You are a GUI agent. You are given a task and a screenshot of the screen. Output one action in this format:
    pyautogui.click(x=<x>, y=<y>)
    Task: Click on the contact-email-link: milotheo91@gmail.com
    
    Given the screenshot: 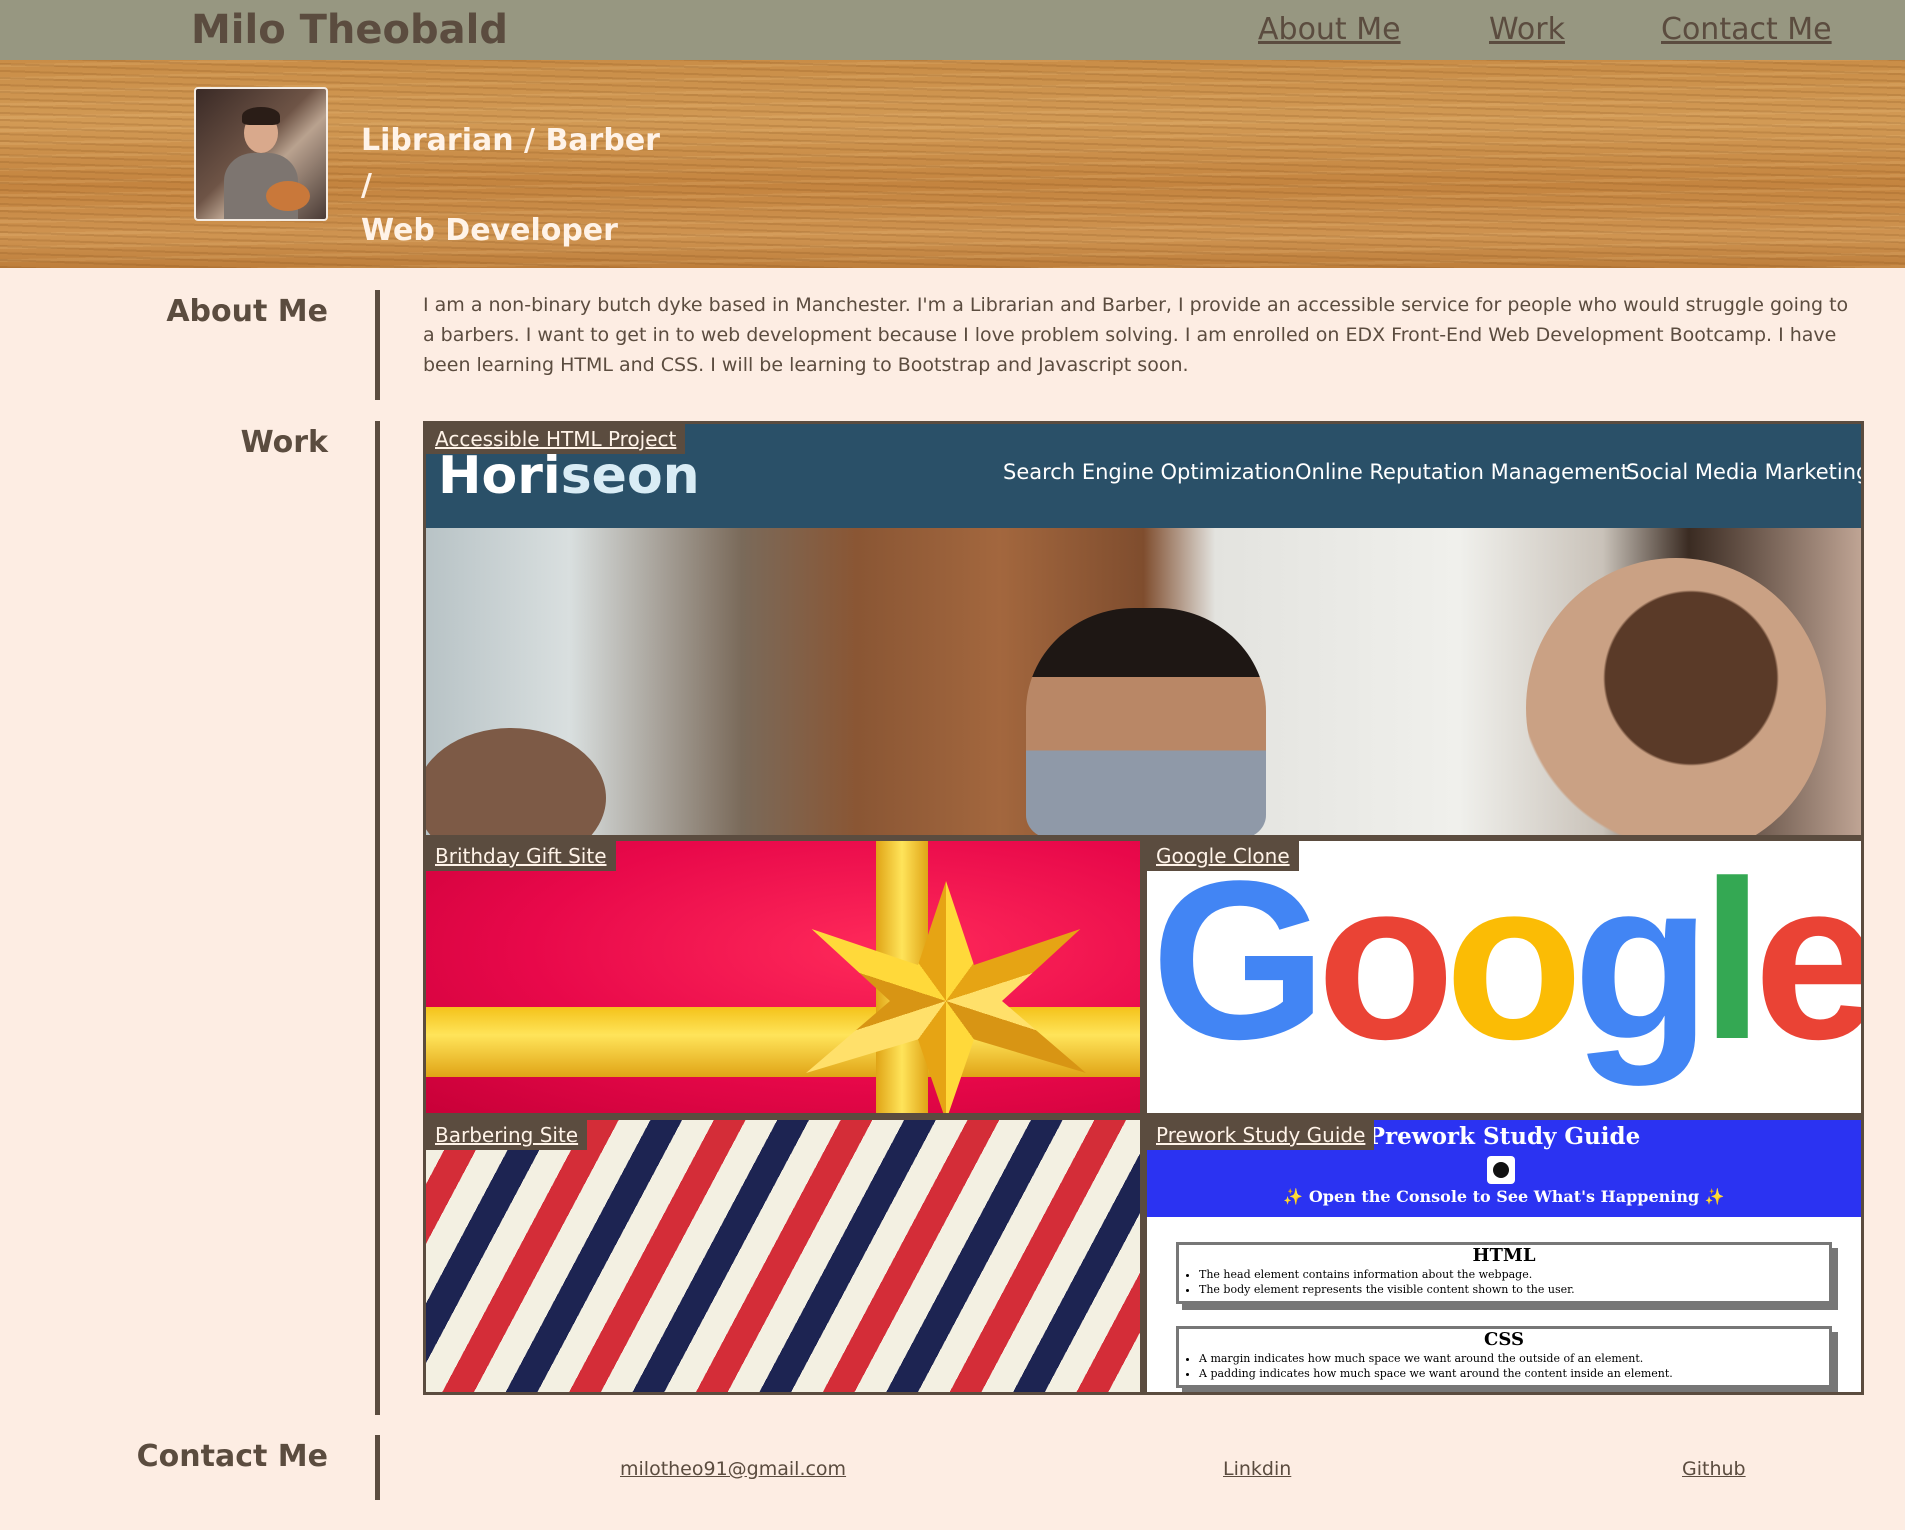 What is the action you would take?
    pyautogui.click(x=733, y=1469)
    